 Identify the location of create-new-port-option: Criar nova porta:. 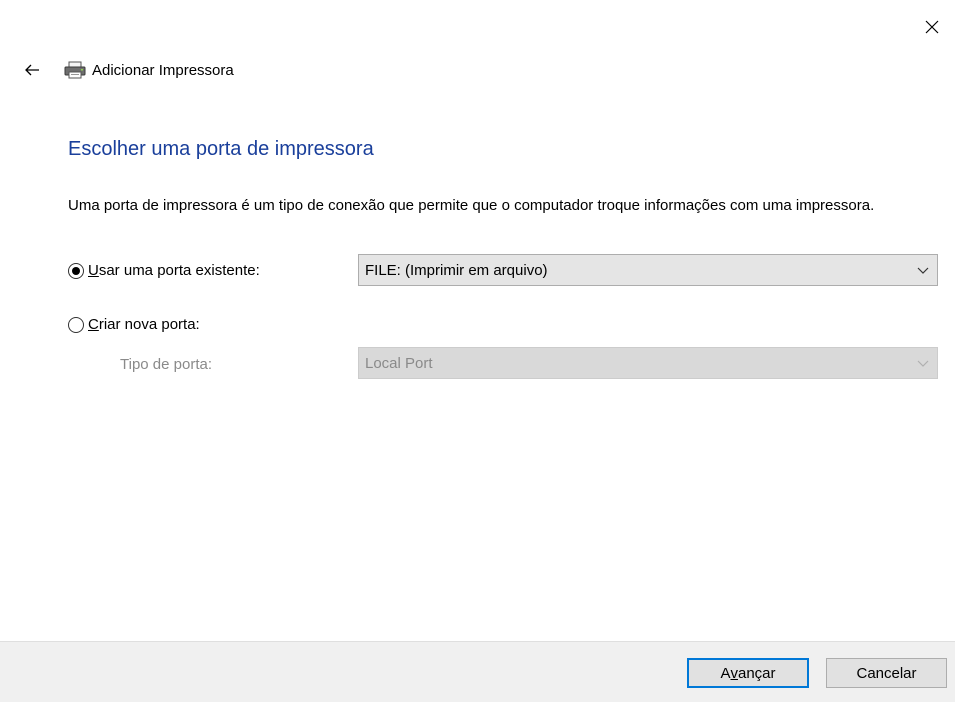
(134, 324).